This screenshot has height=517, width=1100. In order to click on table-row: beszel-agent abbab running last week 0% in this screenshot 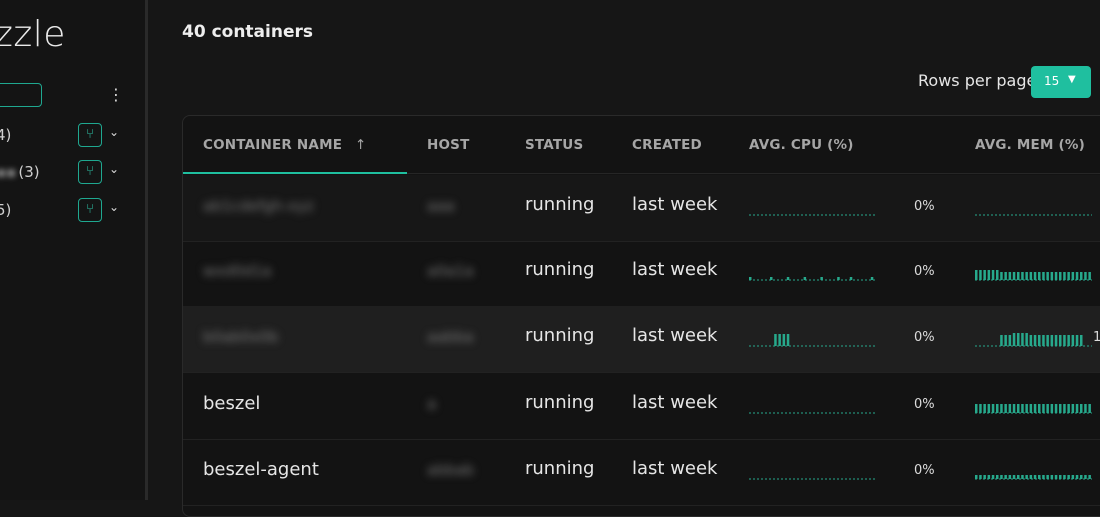, I will do `click(641, 472)`.